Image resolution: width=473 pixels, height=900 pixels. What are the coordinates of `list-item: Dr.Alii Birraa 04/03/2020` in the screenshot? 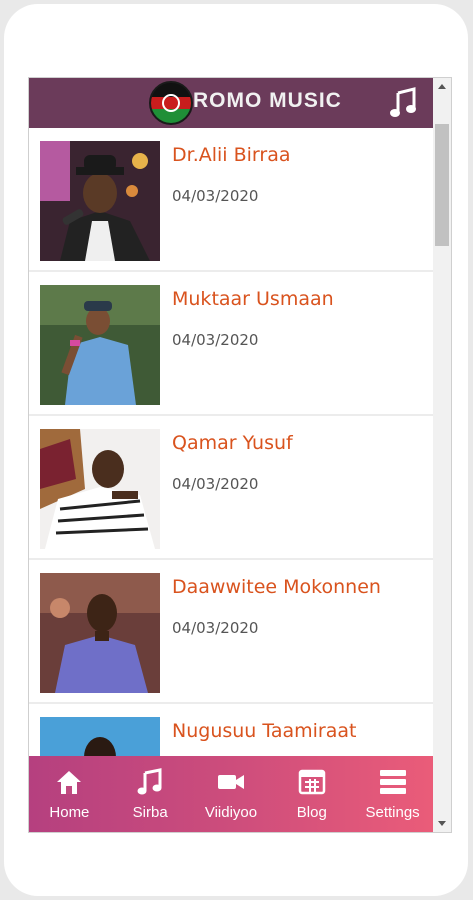 It's located at (231, 200).